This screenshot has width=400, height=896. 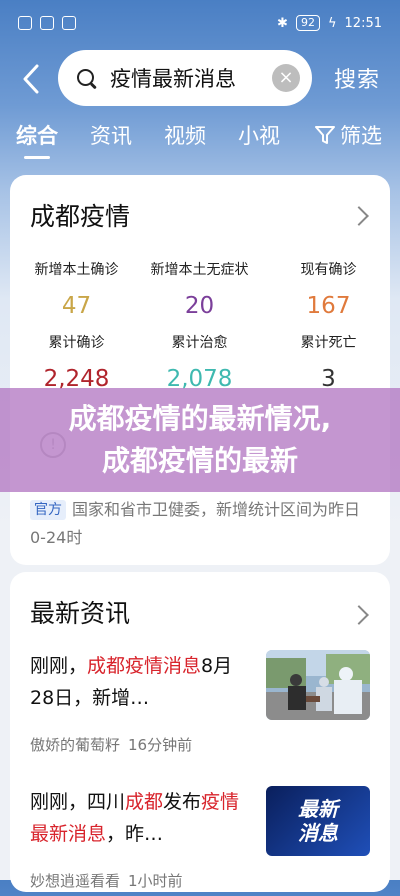 What do you see at coordinates (86, 78) in the screenshot?
I see `search-icon` at bounding box center [86, 78].